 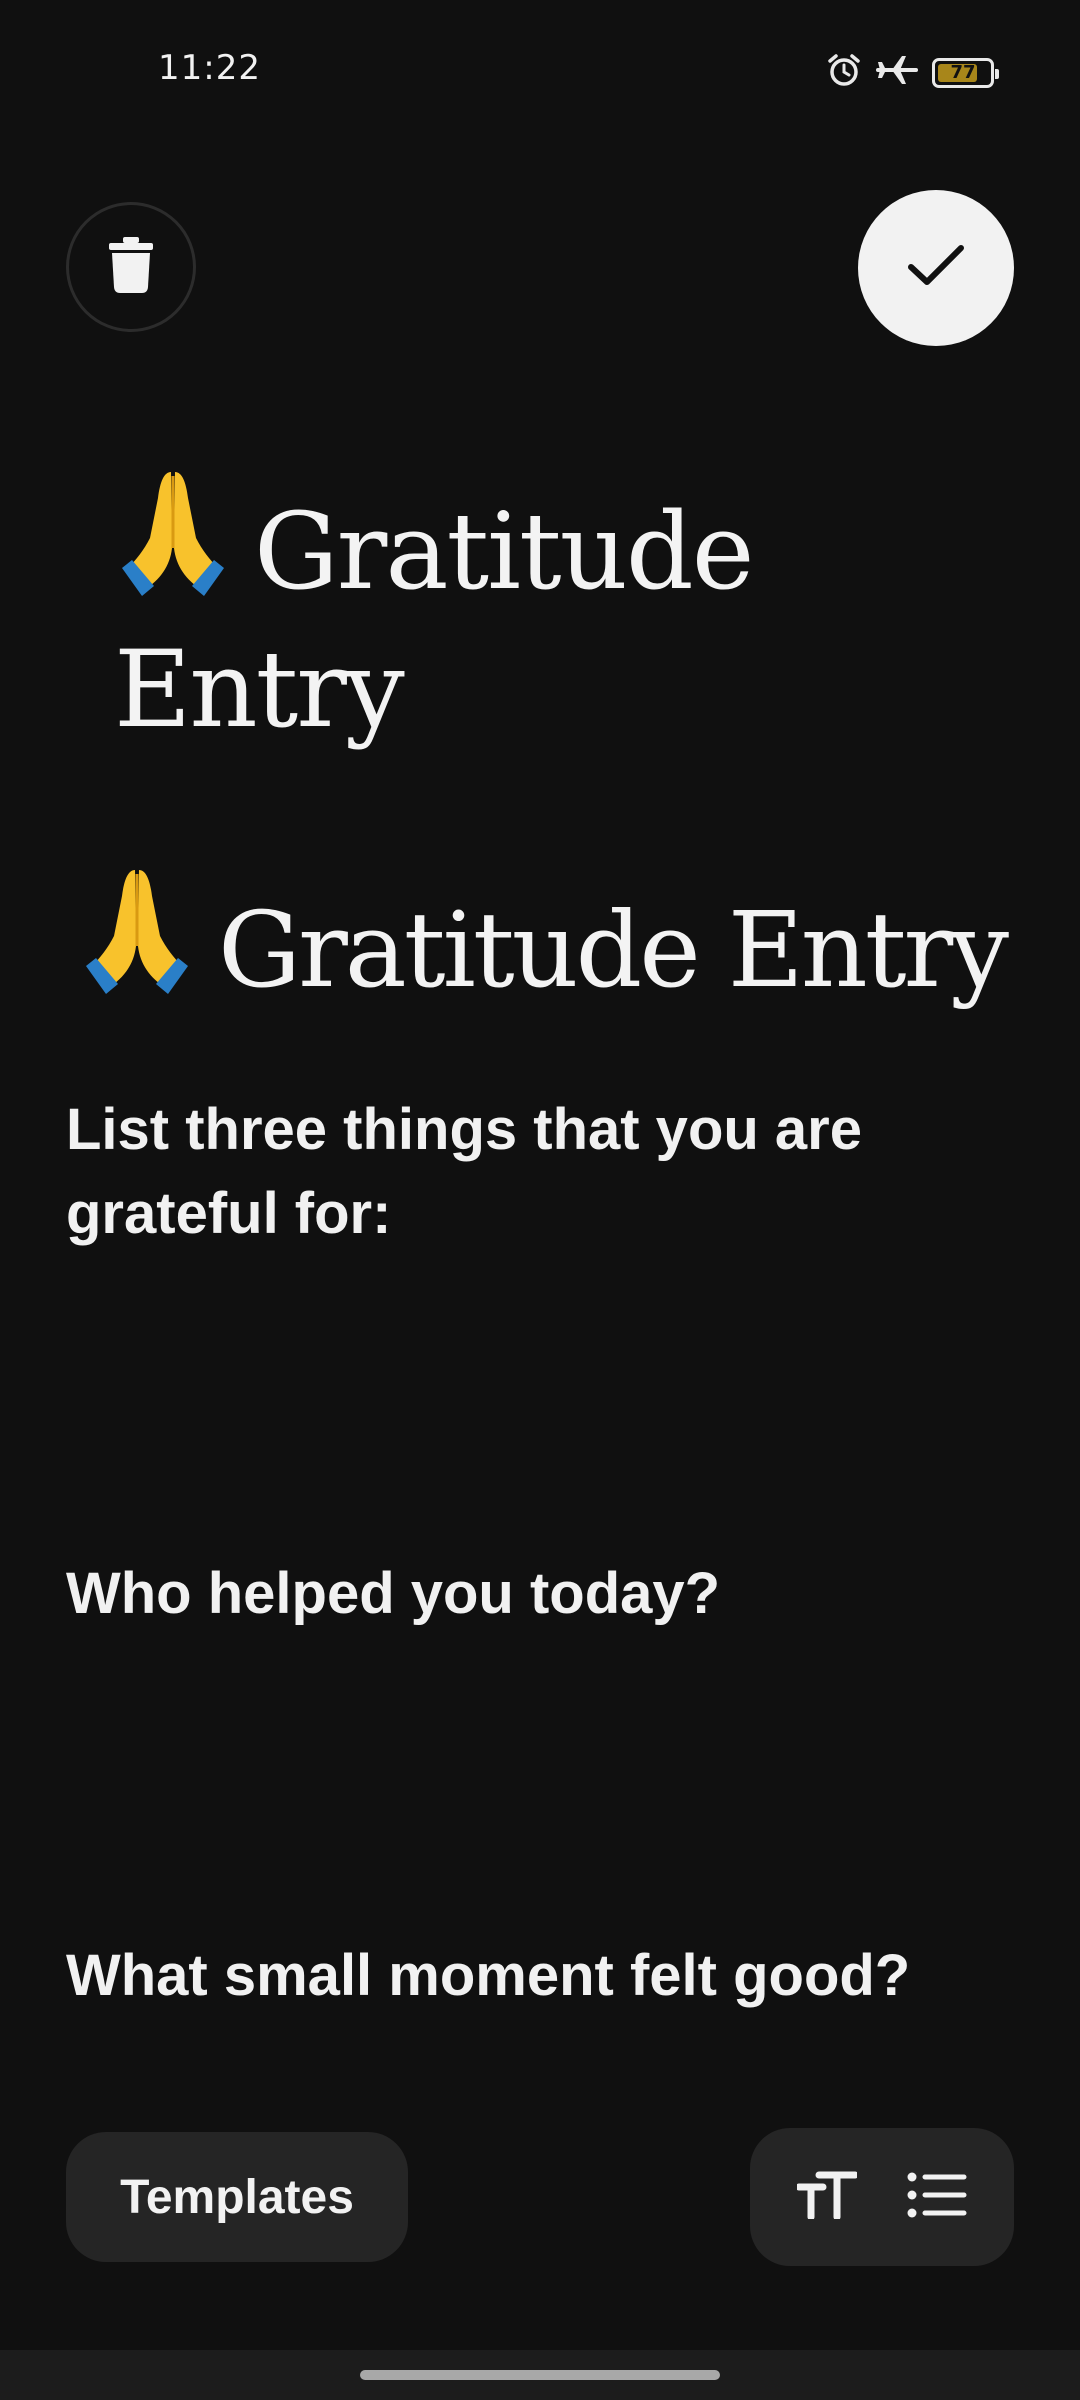 I want to click on airplane-mode-icon, so click(x=897, y=72).